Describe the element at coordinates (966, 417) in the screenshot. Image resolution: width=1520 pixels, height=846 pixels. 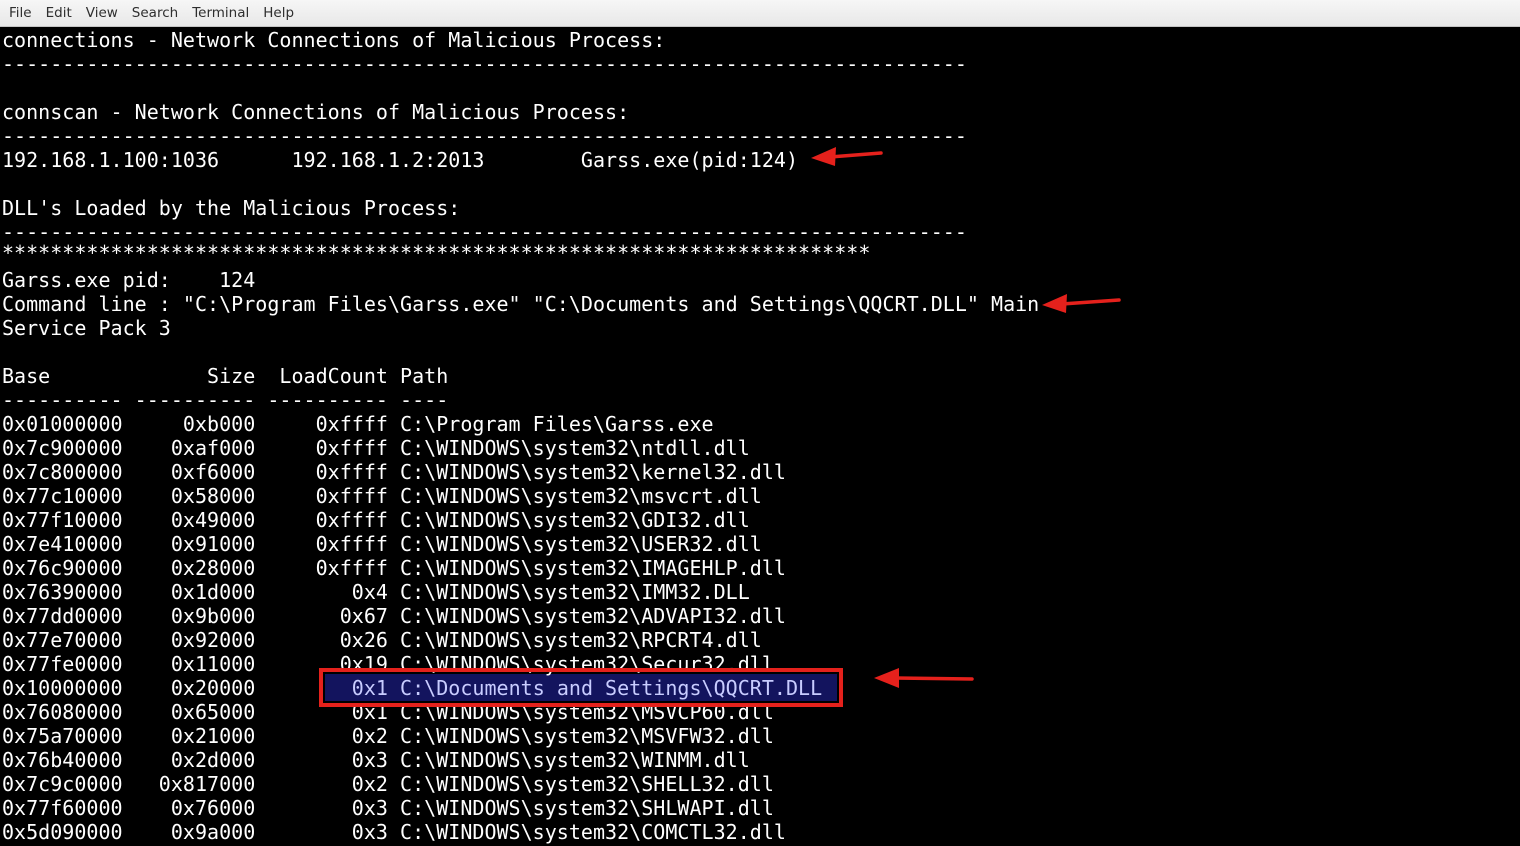
I see `annotation-arrows` at that location.